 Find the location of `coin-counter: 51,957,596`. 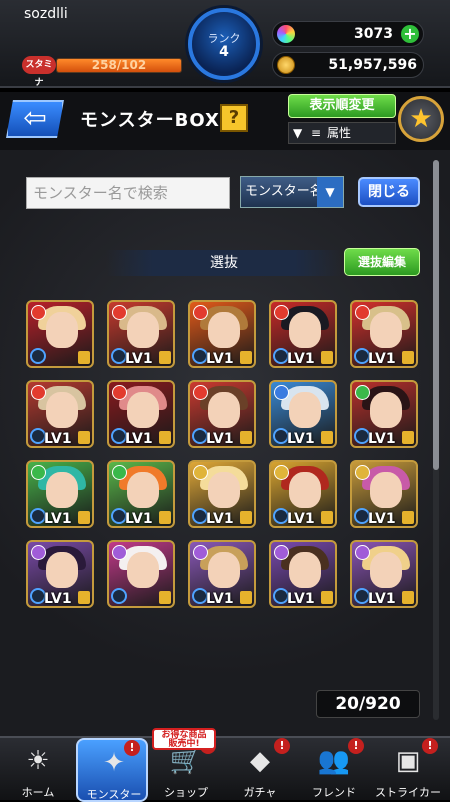

coin-counter: 51,957,596 is located at coordinates (348, 65).